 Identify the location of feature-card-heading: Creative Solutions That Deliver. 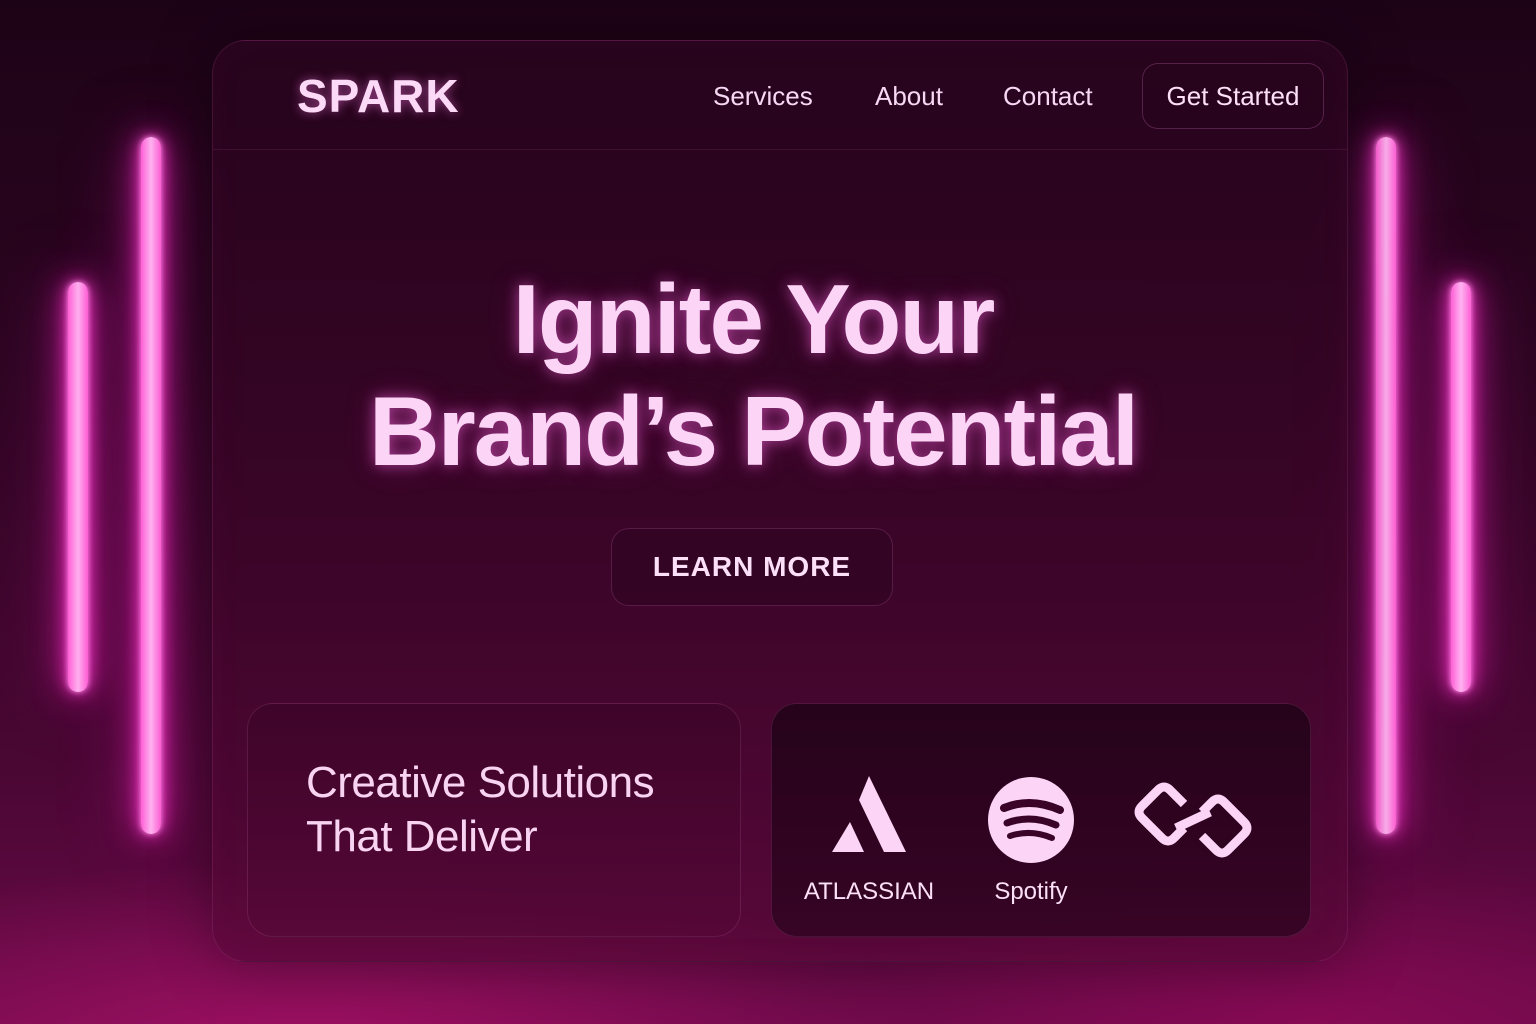
(480, 810).